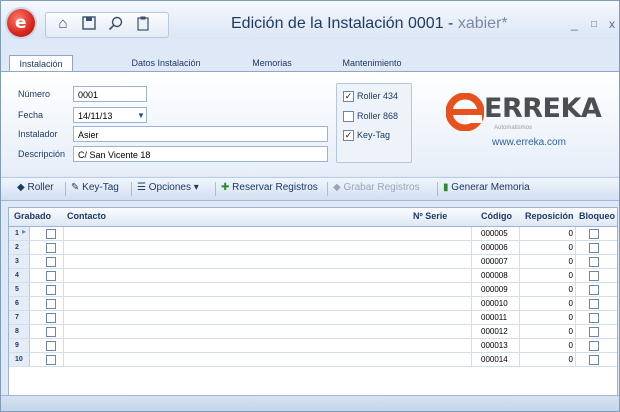 Image resolution: width=620 pixels, height=412 pixels. I want to click on header-reposicion: Reposición, so click(549, 216).